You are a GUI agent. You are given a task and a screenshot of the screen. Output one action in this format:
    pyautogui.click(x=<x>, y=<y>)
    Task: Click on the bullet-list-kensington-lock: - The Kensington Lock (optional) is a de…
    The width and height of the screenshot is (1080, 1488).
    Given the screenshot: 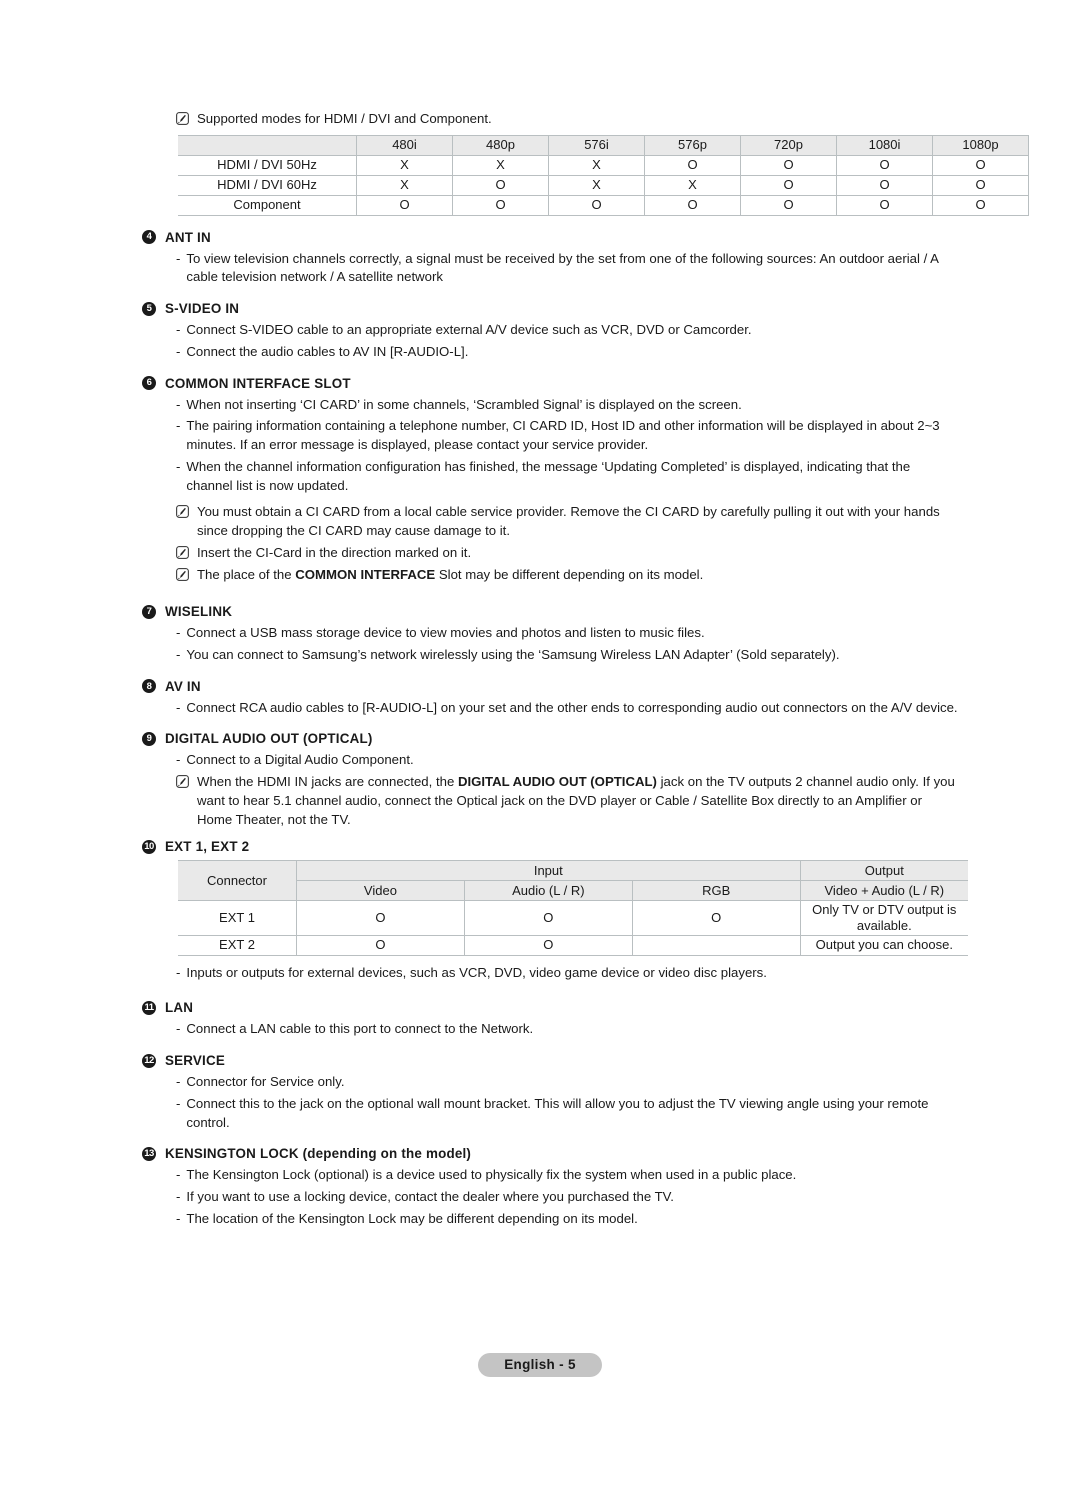 What is the action you would take?
    pyautogui.click(x=568, y=1197)
    